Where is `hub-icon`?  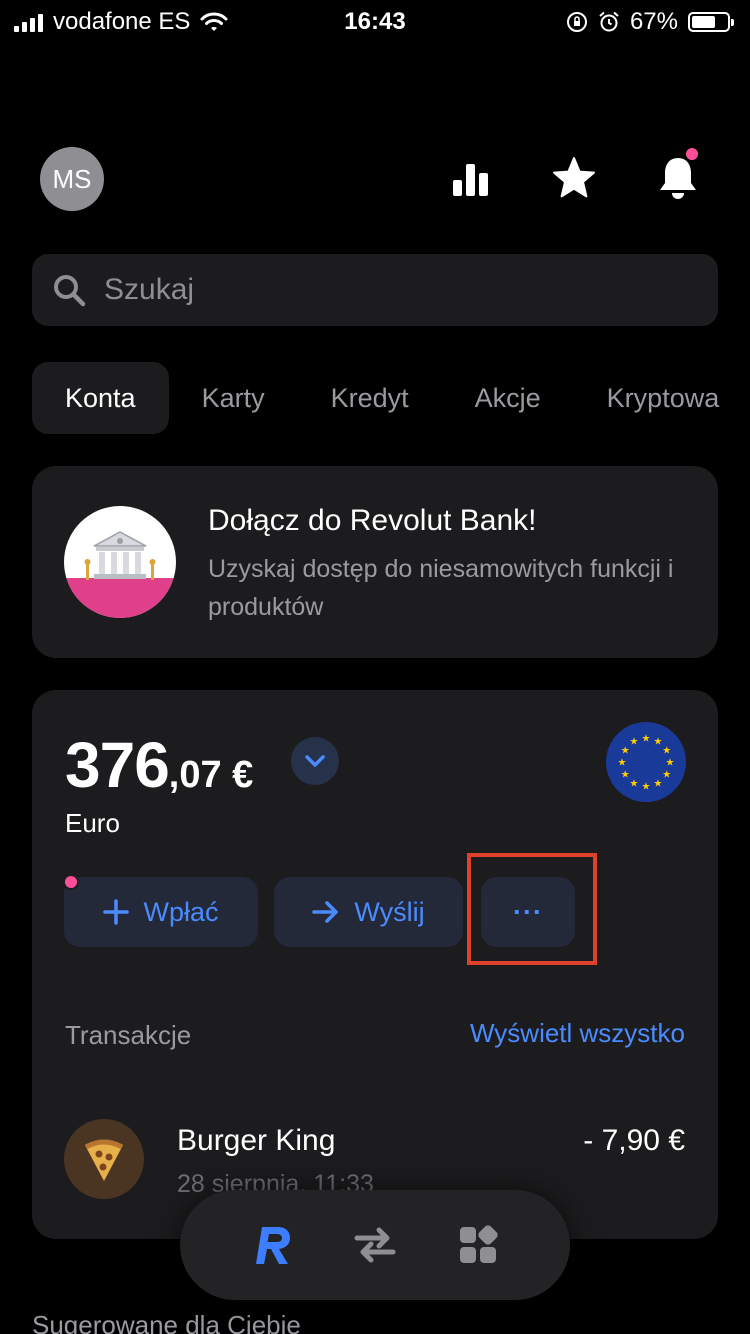
hub-icon is located at coordinates (479, 1244).